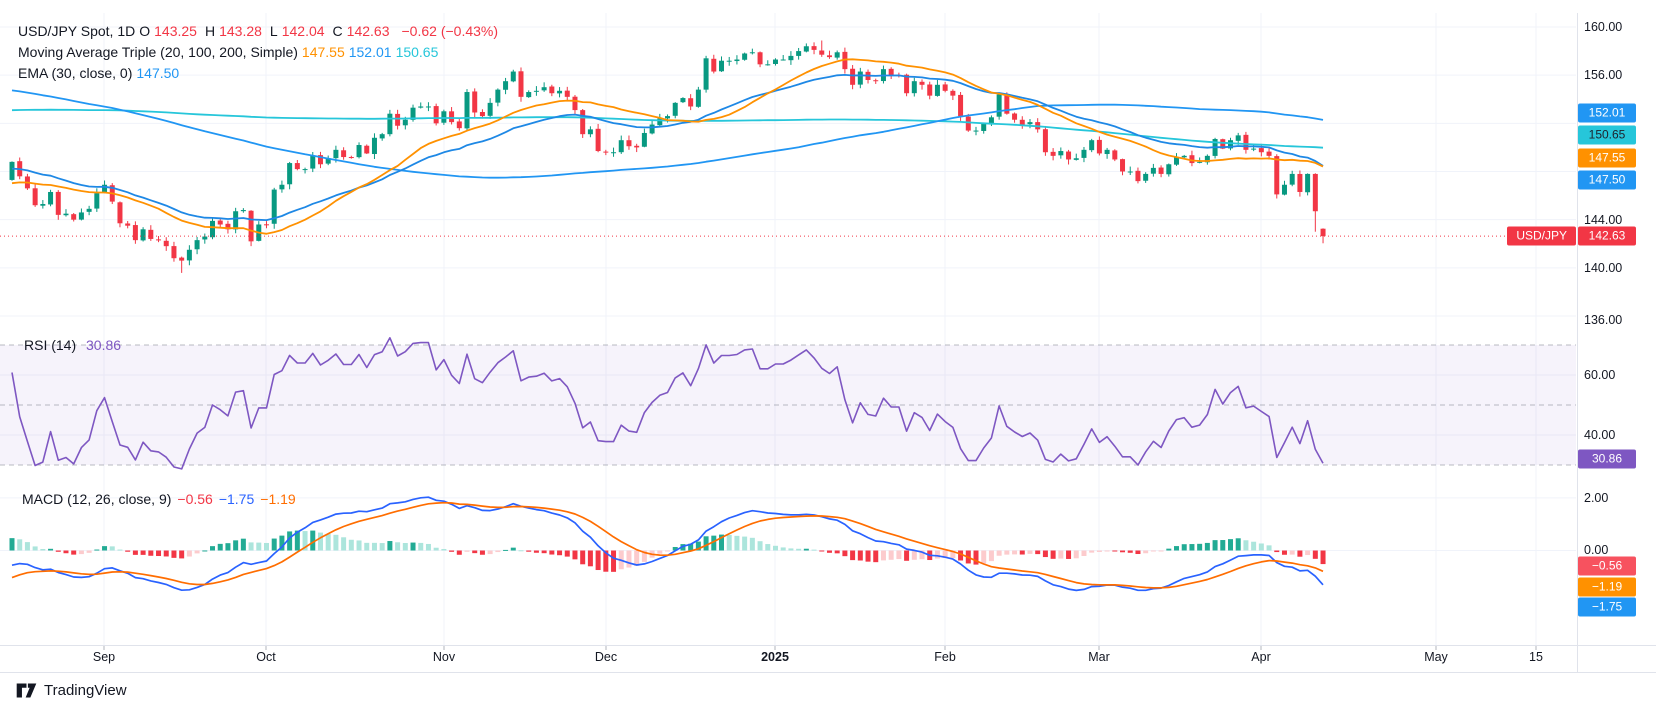 The height and width of the screenshot is (718, 1656). What do you see at coordinates (168, 31) in the screenshot?
I see `ohlc-item: O 143.25` at bounding box center [168, 31].